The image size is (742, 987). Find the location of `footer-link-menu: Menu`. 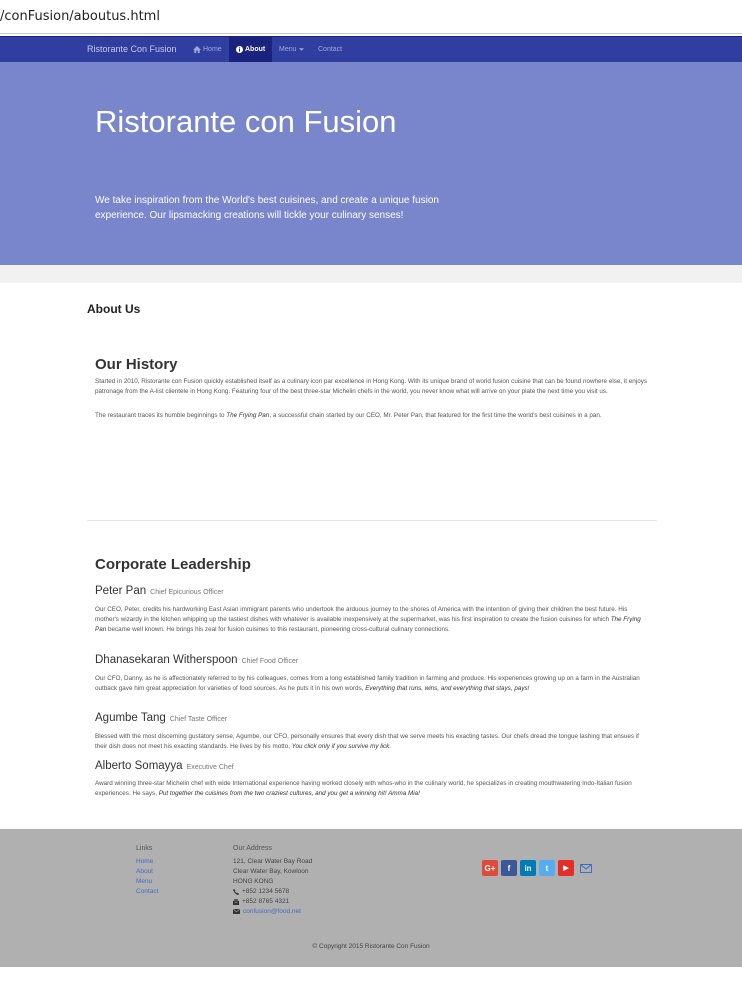

footer-link-menu: Menu is located at coordinates (144, 881).